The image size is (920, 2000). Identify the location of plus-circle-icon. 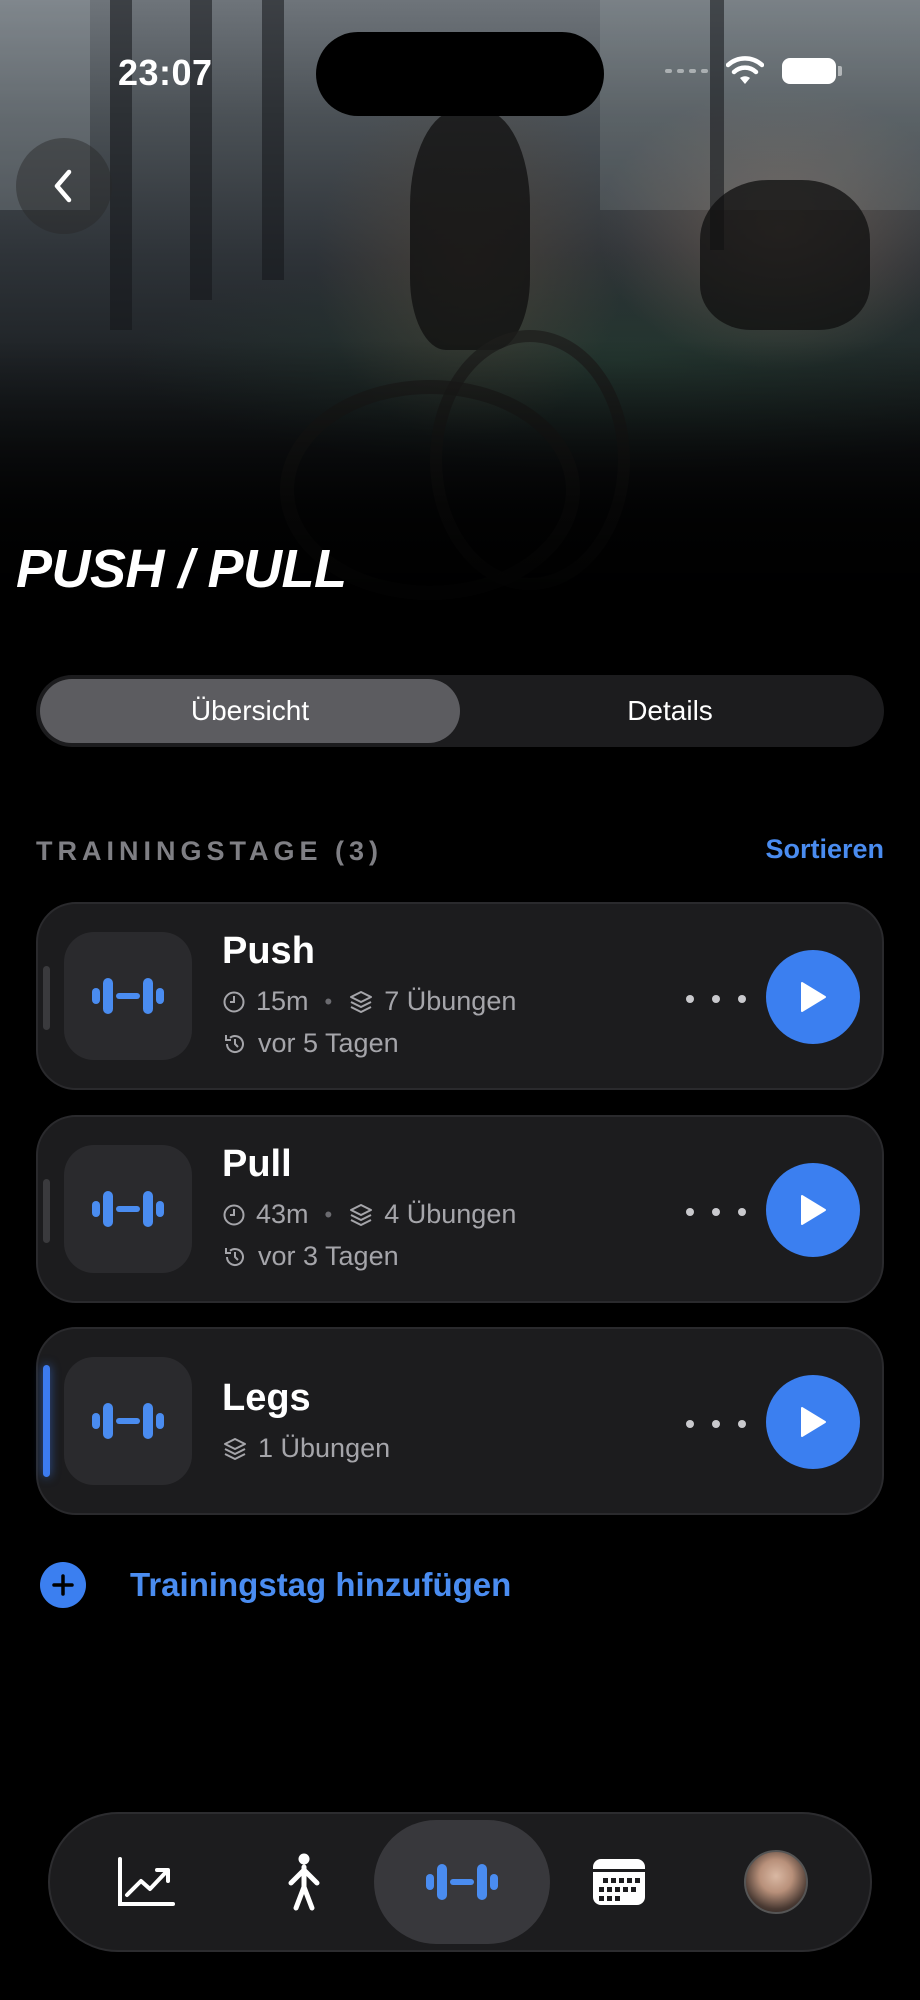
(63, 1585).